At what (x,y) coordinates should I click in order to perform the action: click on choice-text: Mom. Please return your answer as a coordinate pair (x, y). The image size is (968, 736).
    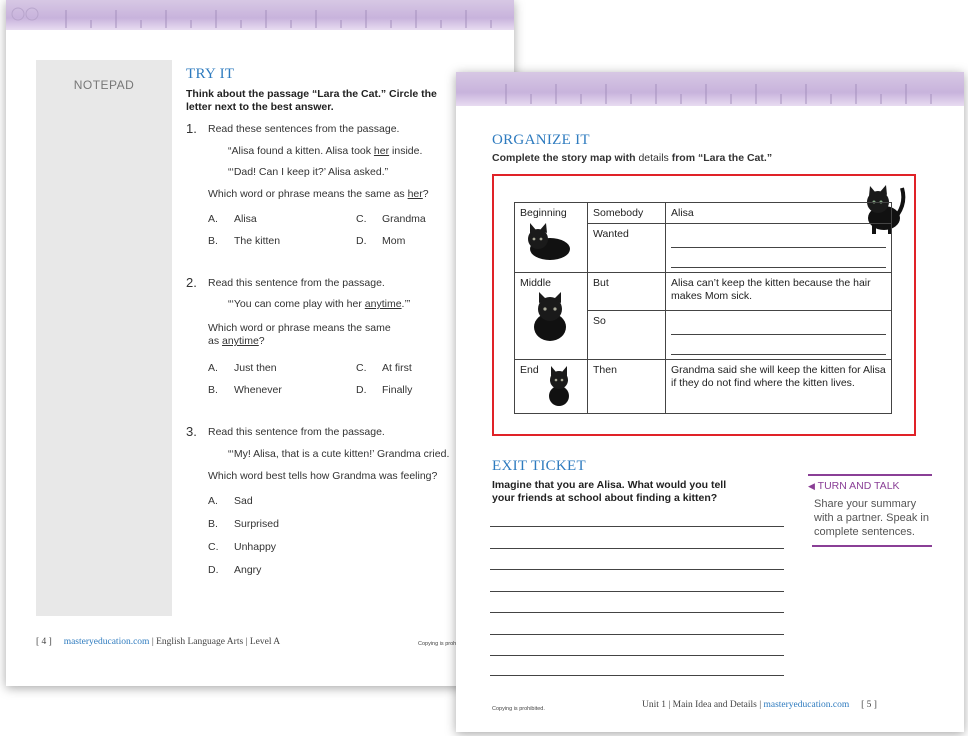
    Looking at the image, I should click on (393, 241).